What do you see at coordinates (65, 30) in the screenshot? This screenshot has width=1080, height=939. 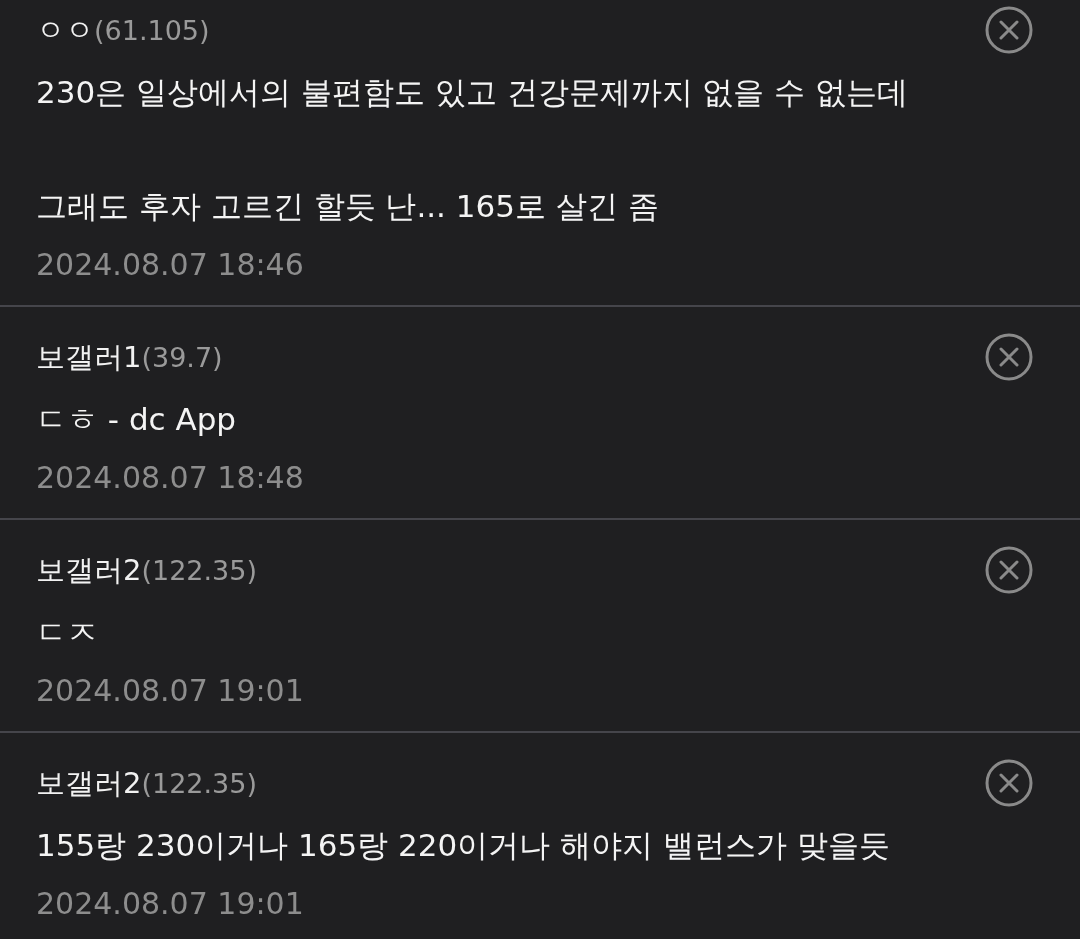 I see `author-name: ㅇㅇ` at bounding box center [65, 30].